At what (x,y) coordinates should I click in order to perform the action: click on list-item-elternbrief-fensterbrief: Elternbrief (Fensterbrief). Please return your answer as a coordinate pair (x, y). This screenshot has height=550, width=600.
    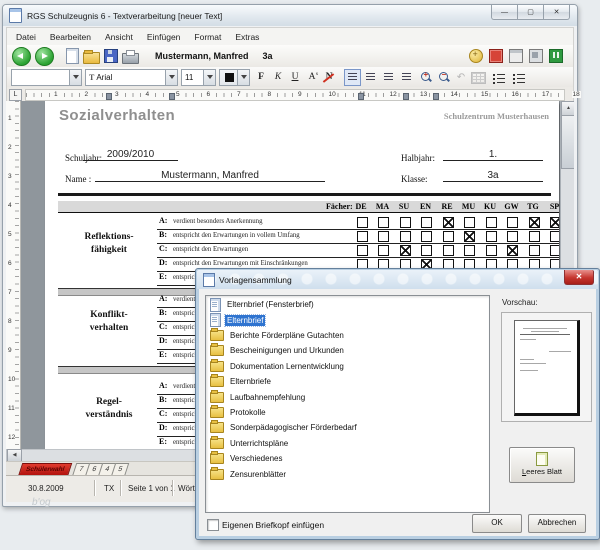
    Looking at the image, I should click on (347, 304).